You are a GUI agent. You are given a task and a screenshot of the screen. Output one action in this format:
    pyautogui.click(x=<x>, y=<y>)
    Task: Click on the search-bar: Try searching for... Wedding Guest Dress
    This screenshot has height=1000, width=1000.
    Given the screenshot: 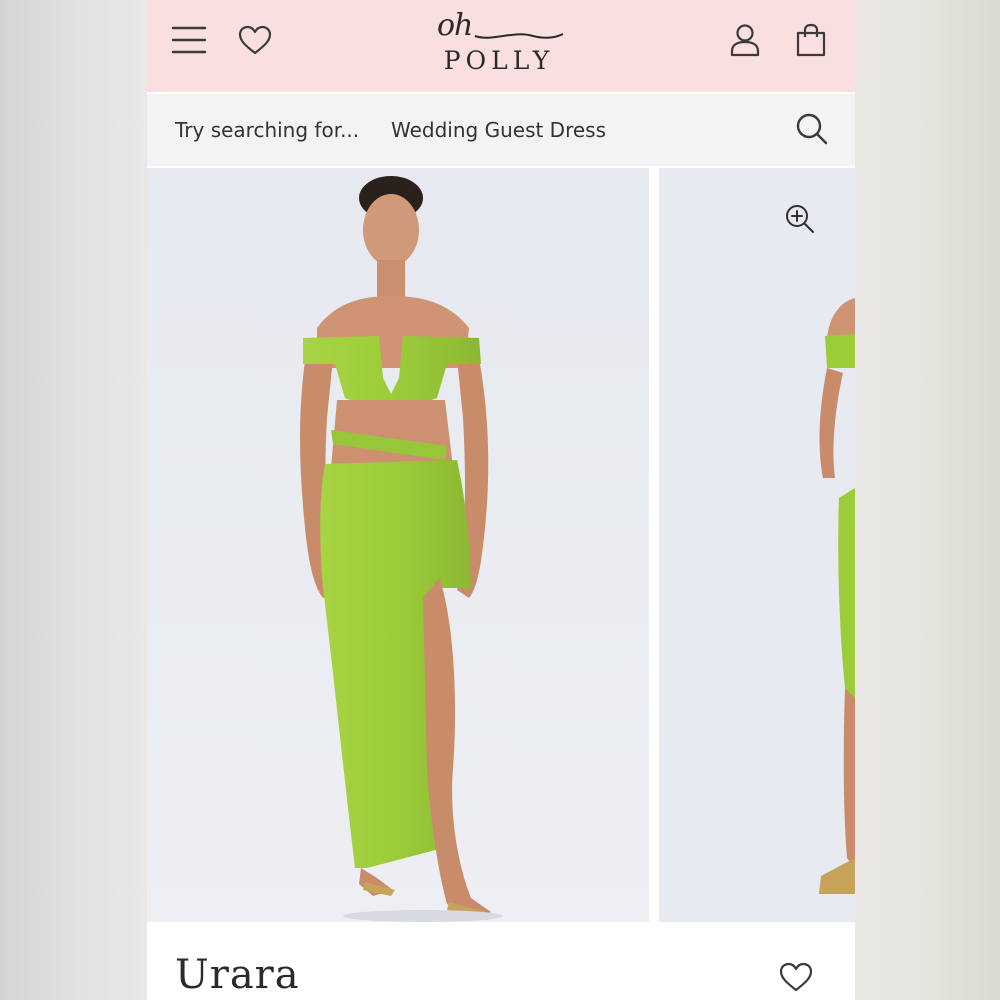 What is the action you would take?
    pyautogui.click(x=501, y=130)
    